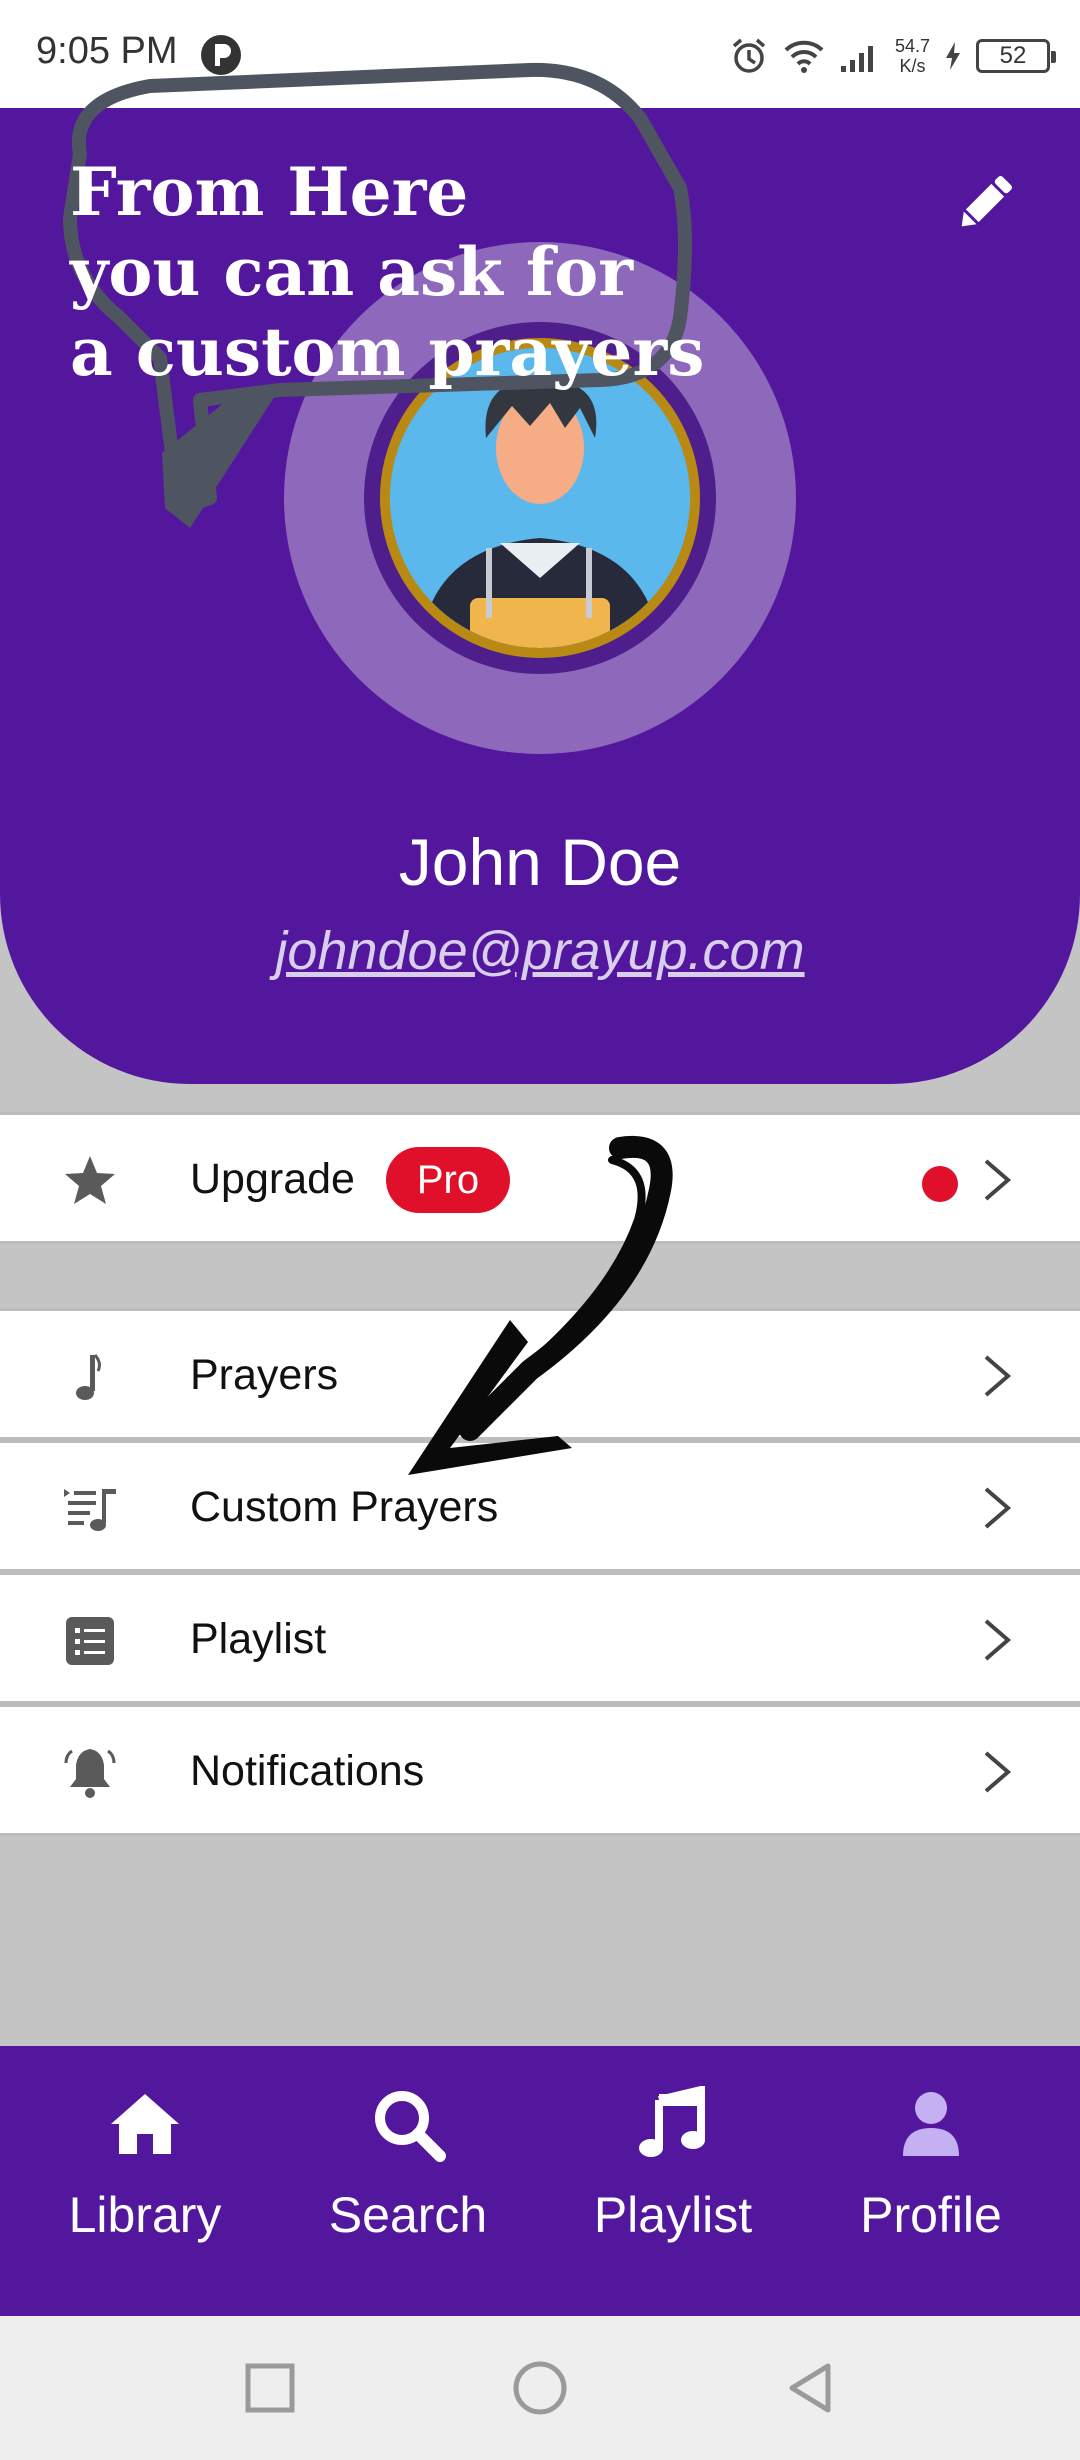  I want to click on alarm-icon, so click(749, 55).